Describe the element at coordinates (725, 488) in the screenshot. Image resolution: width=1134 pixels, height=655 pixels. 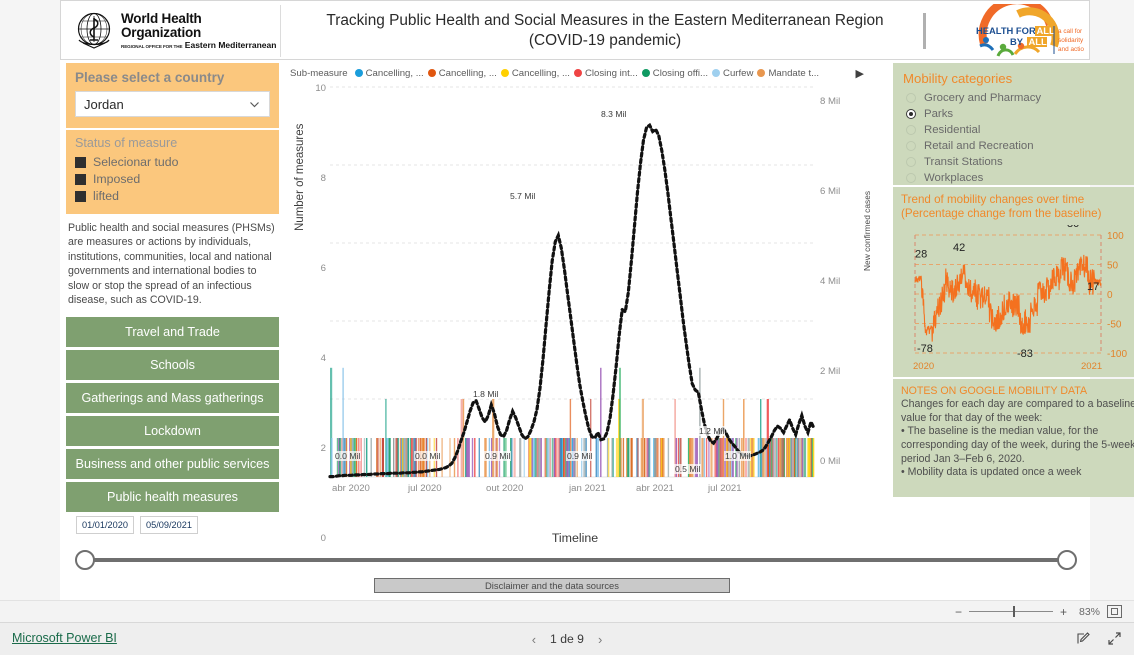
I see `x-tick: jul 2021` at that location.